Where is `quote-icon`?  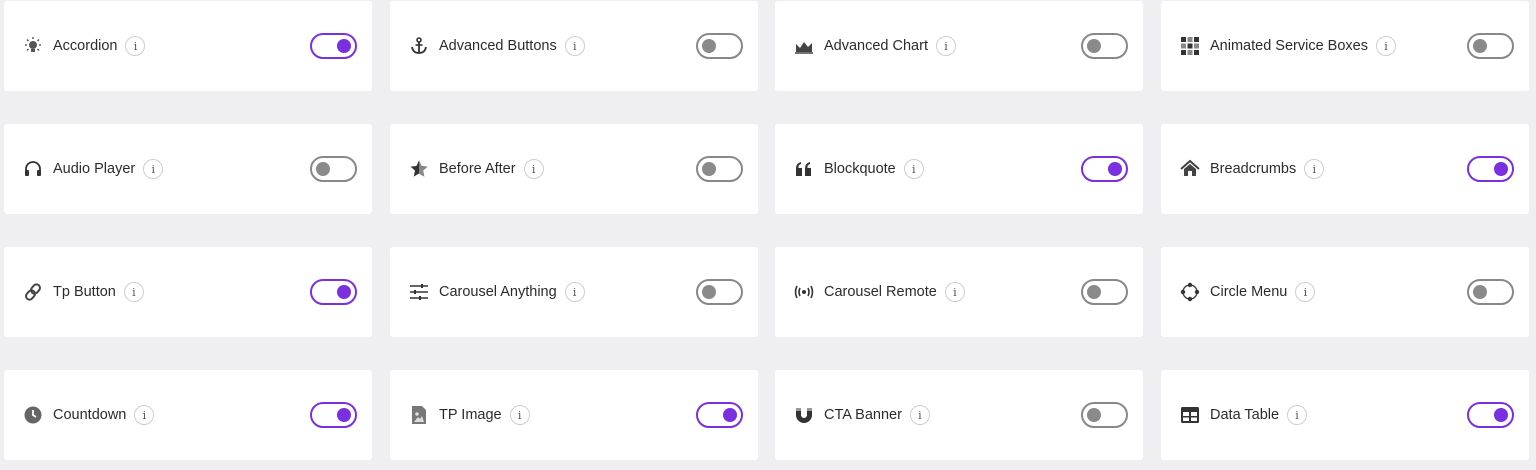
quote-icon is located at coordinates (804, 169).